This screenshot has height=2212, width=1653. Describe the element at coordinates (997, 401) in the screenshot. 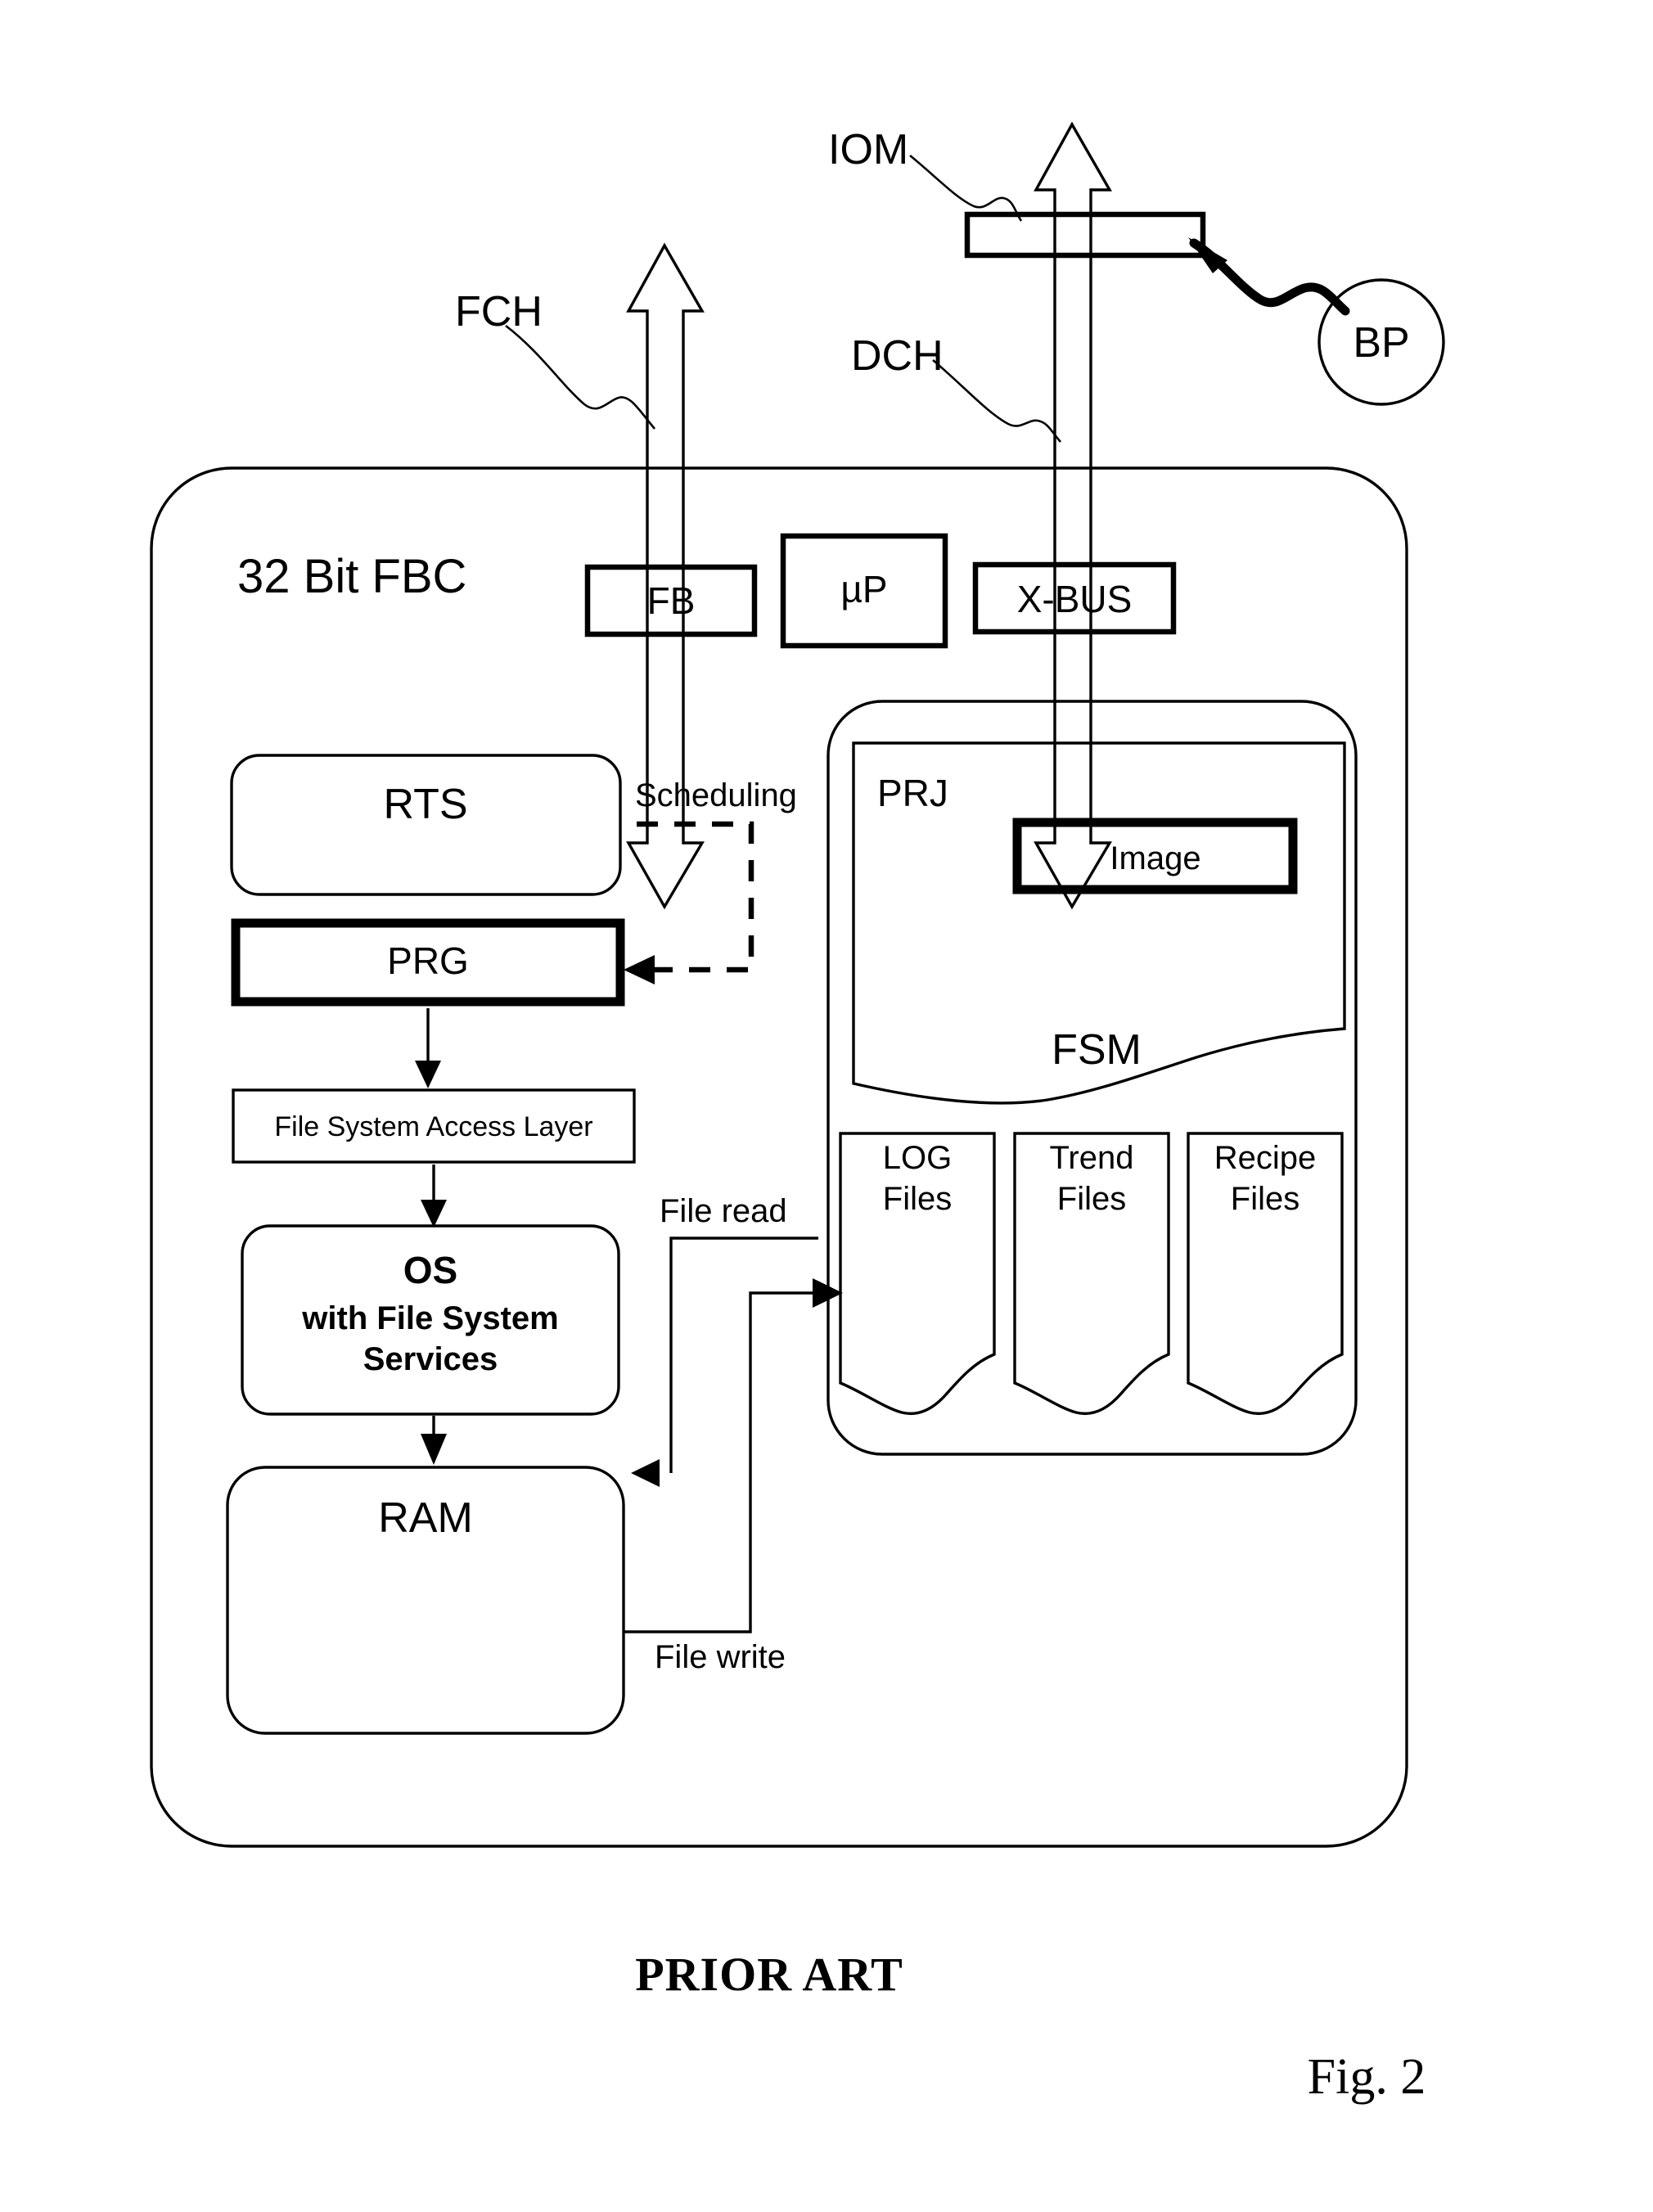

I see `dch-leader-line` at that location.